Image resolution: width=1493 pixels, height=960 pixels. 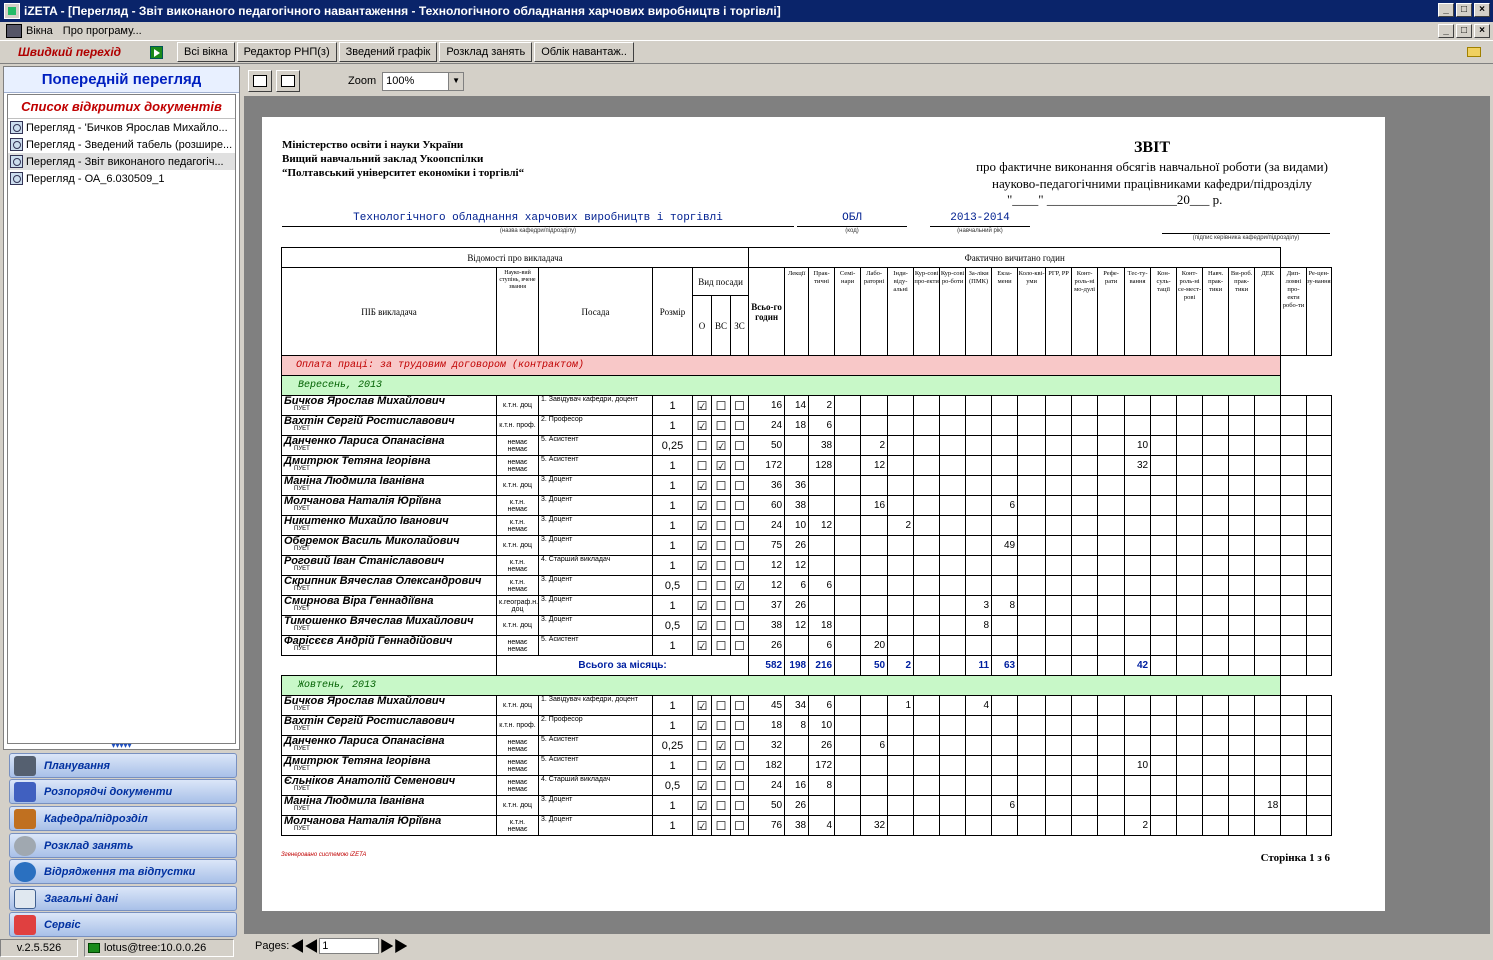 I want to click on teacher-name: Данченко Лариса Опанасівна ПУЕТ, so click(x=389, y=445).